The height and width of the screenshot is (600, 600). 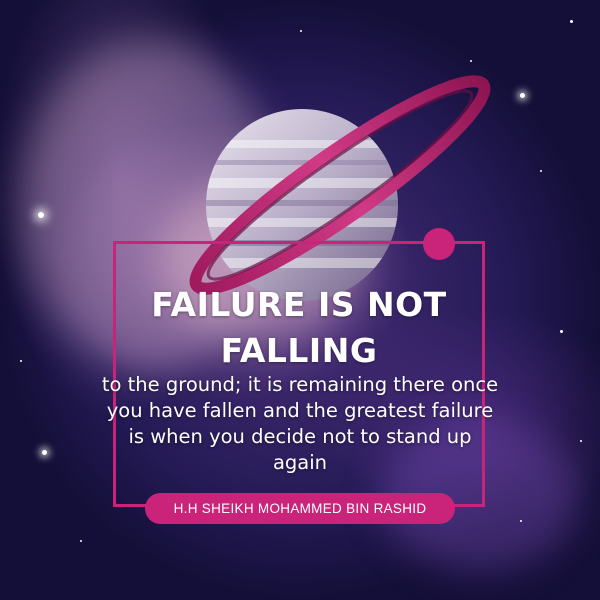 What do you see at coordinates (439, 244) in the screenshot?
I see `accent-dot` at bounding box center [439, 244].